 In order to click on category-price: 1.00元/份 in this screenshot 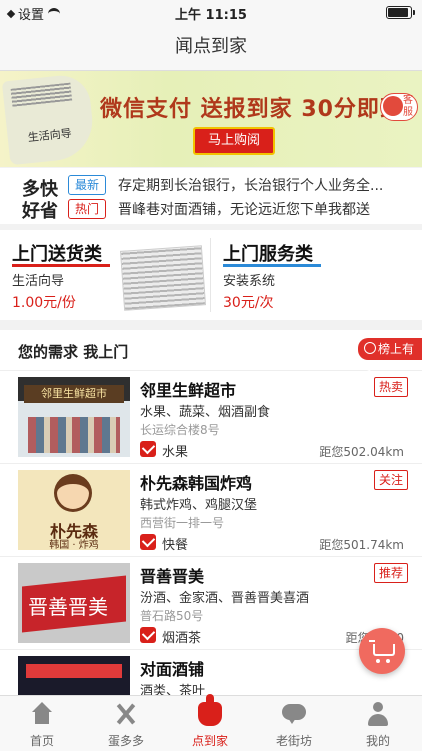, I will do `click(44, 303)`.